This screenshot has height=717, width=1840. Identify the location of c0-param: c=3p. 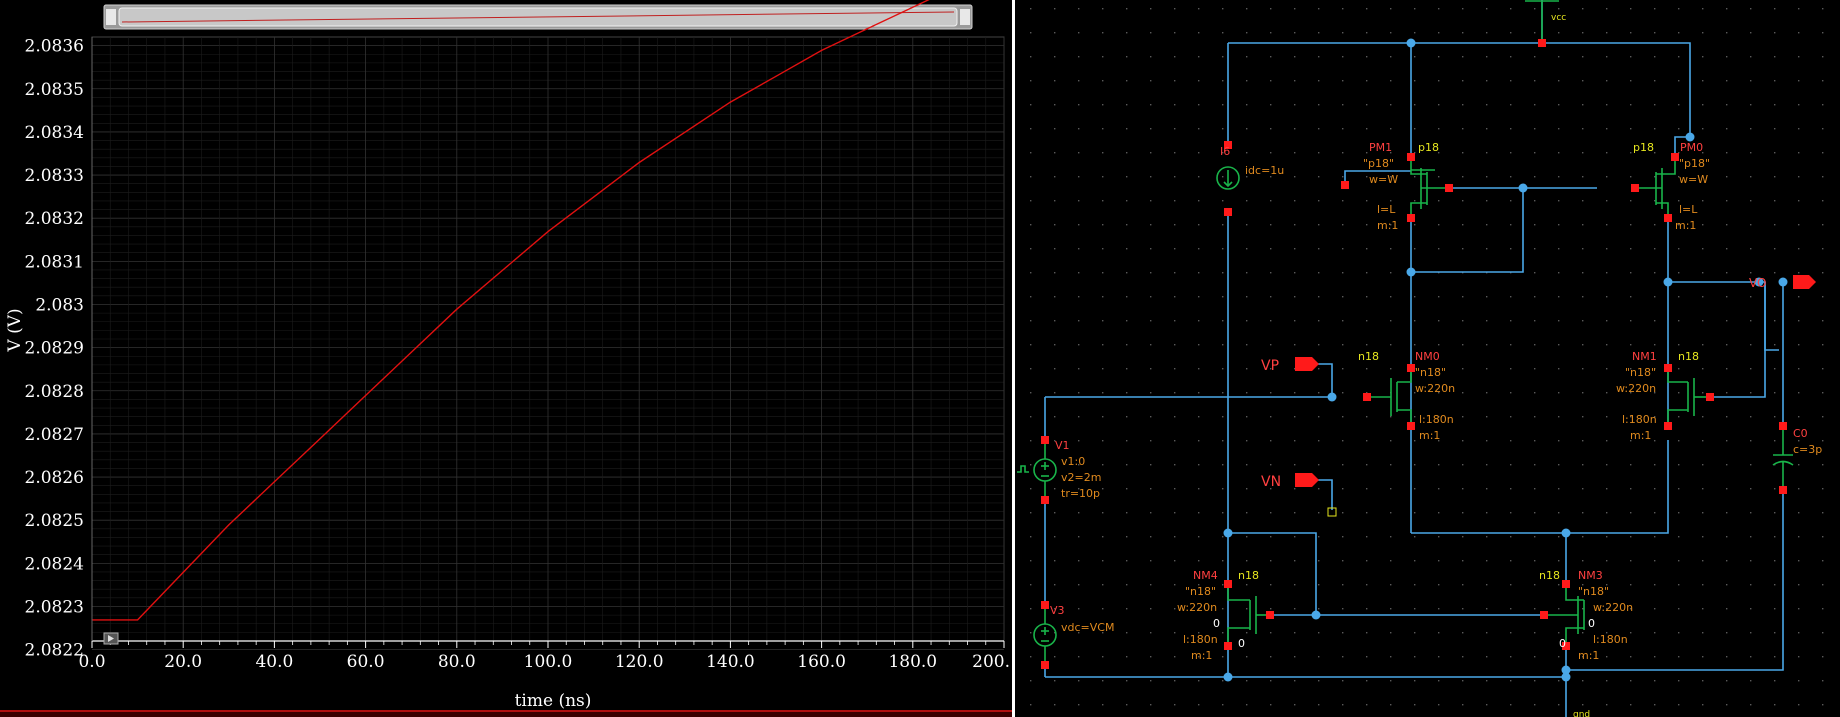
(1807, 449).